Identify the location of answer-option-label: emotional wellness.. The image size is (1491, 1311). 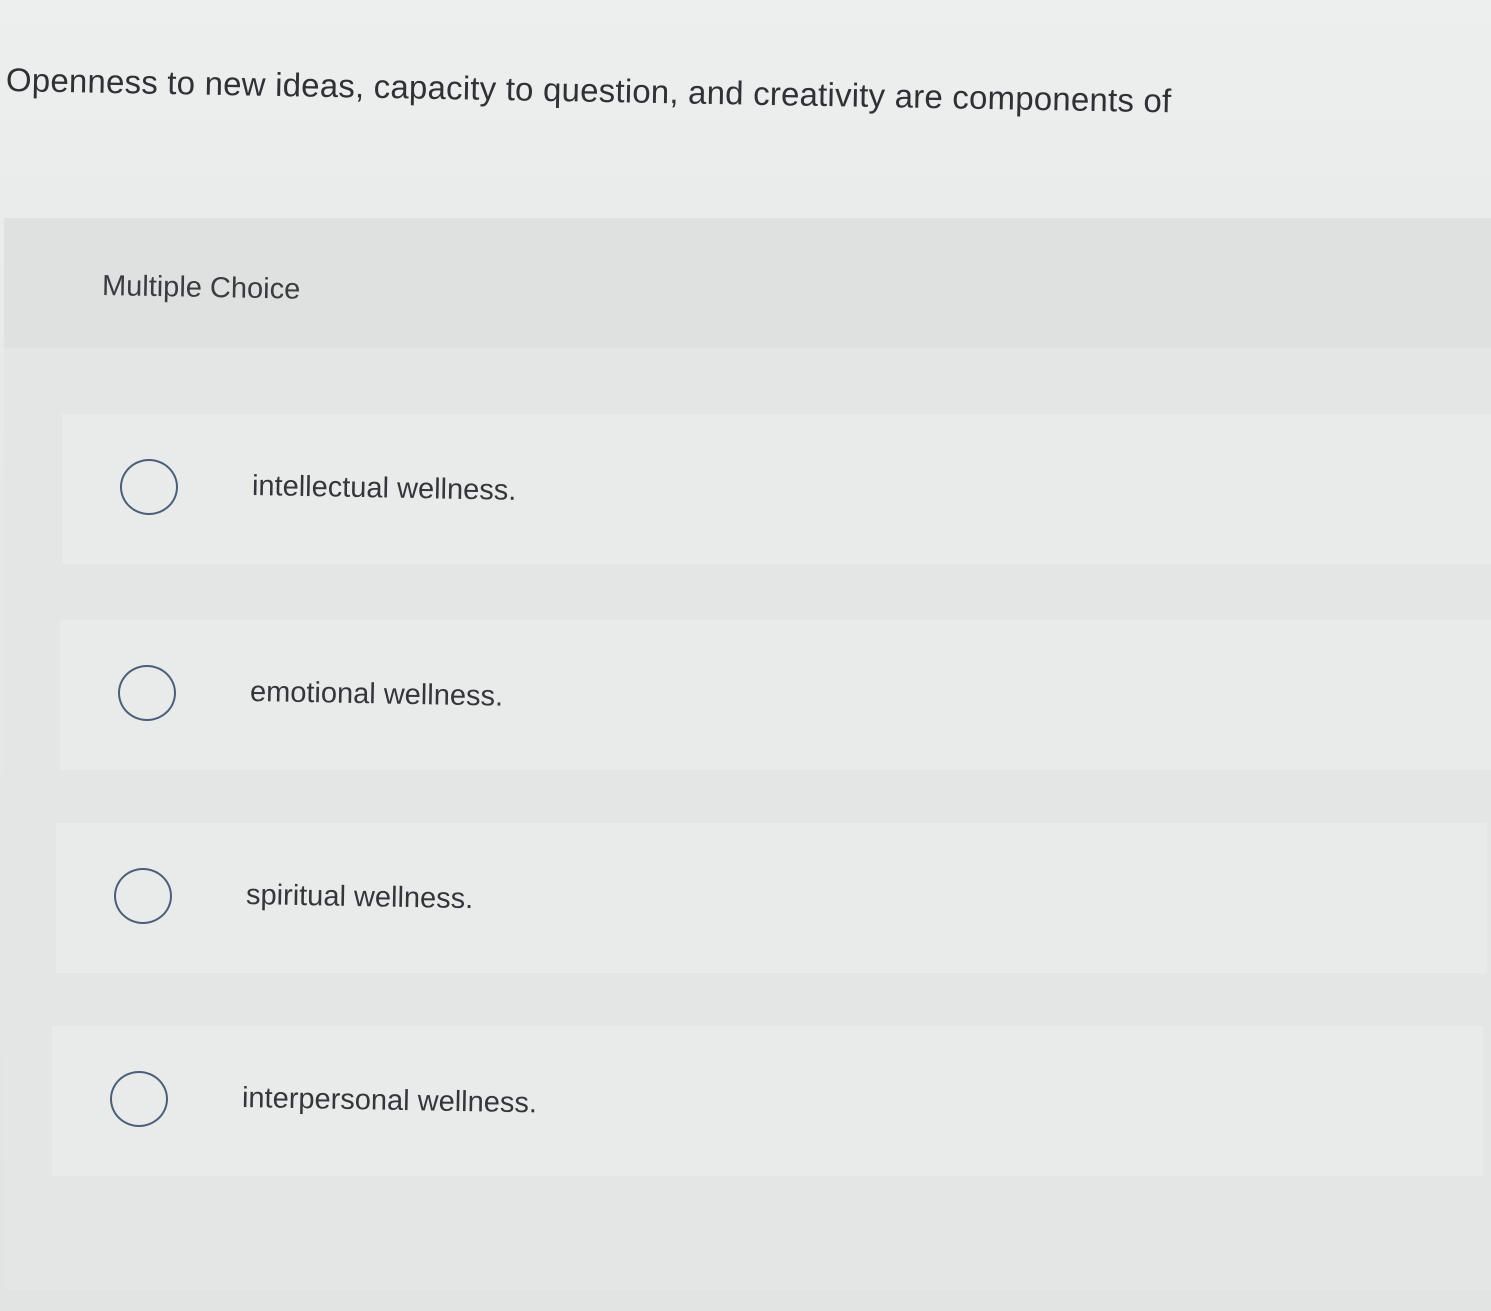
(376, 694).